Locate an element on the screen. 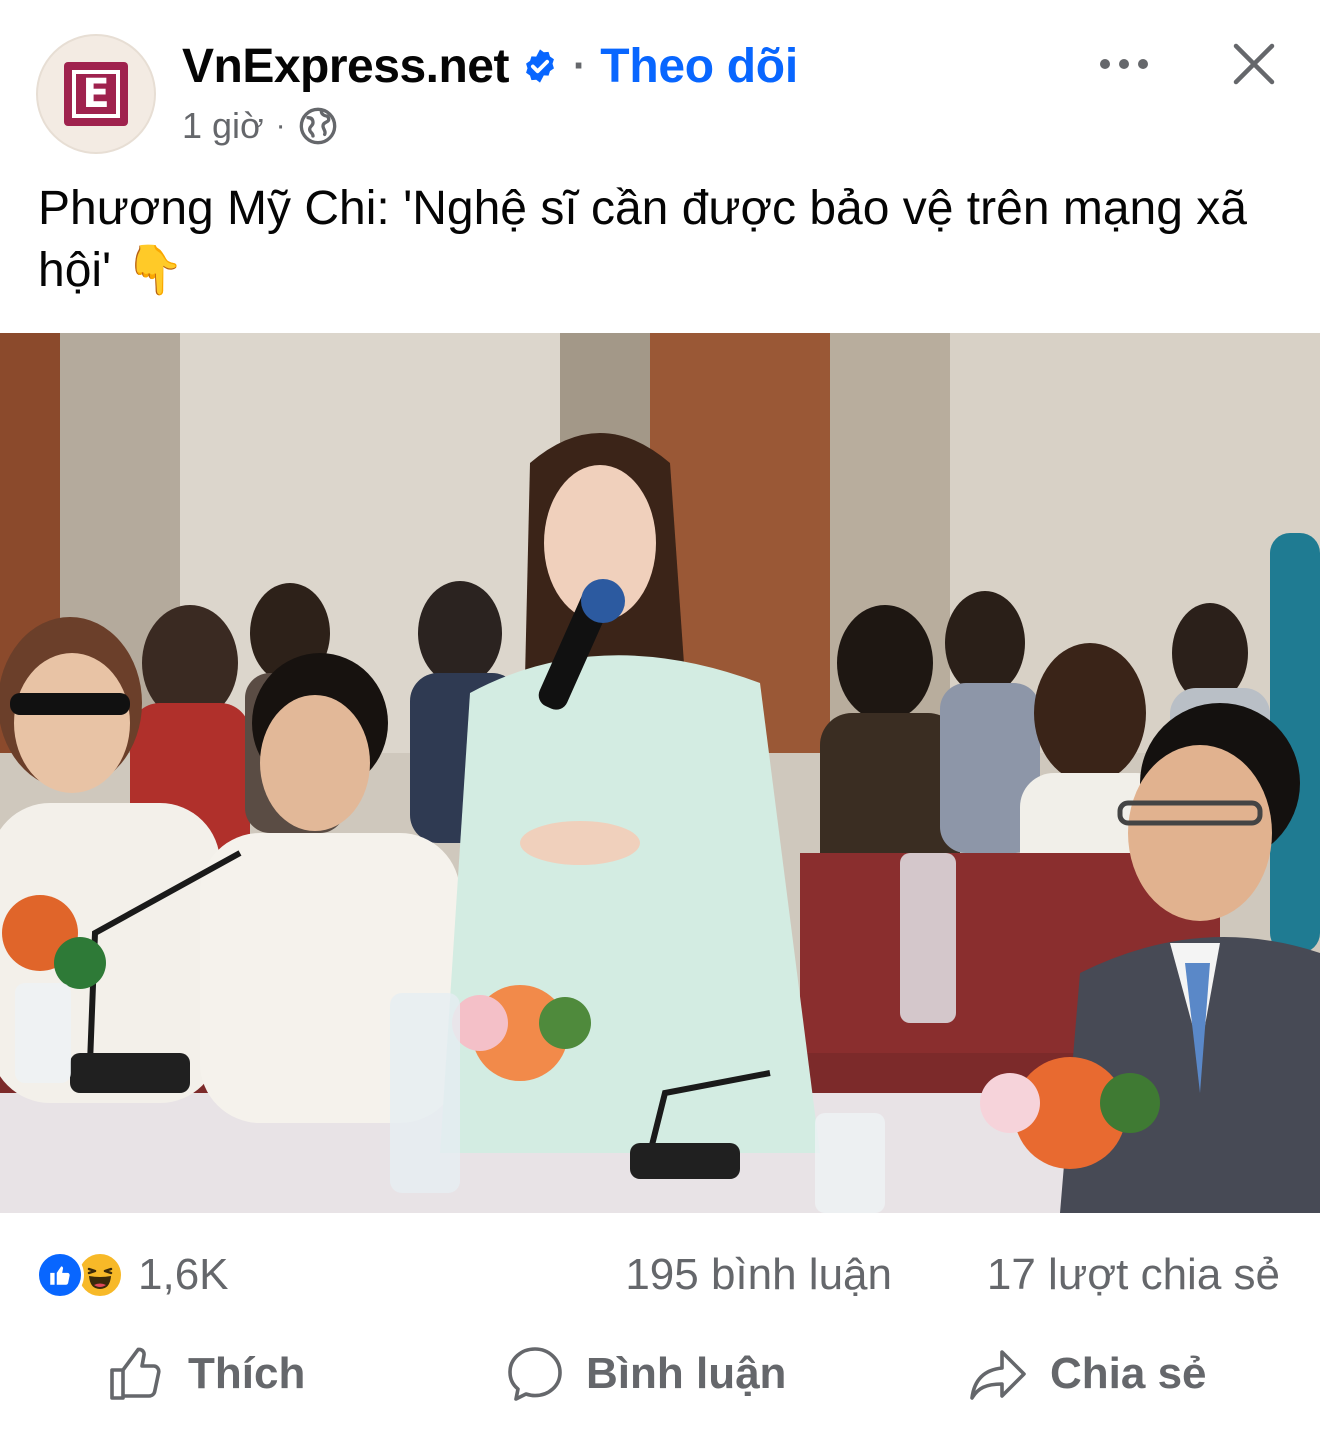 The image size is (1320, 1430). page-name: VnExpress.net is located at coordinates (345, 66).